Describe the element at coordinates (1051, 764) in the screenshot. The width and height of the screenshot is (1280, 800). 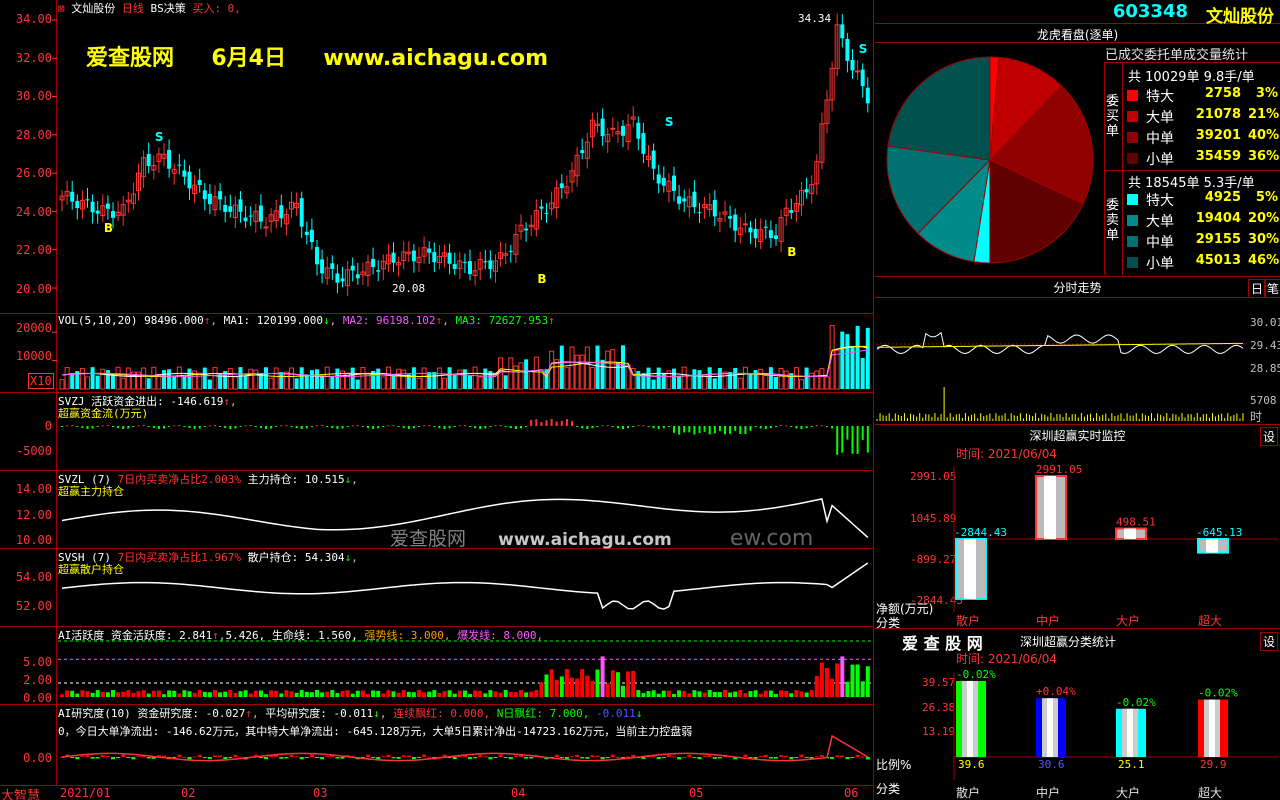
I see `classify-value-label: 30.6` at that location.